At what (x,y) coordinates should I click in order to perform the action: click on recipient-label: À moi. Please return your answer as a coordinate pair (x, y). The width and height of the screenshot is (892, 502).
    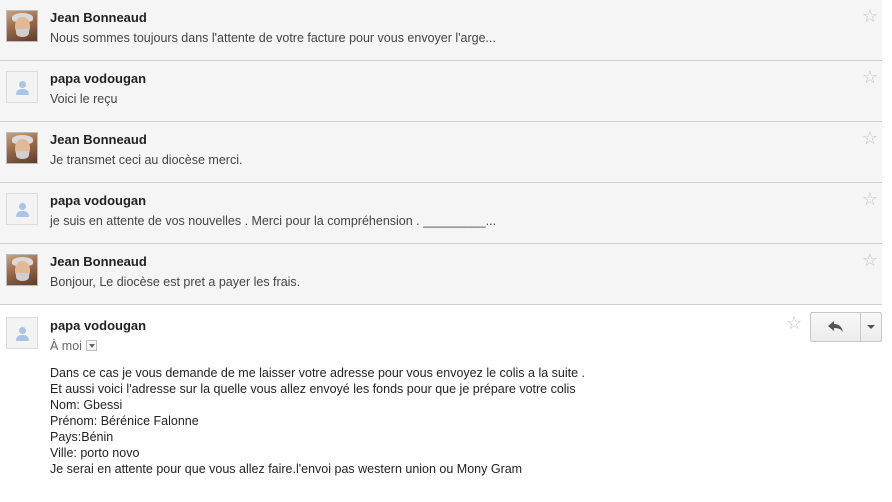
    Looking at the image, I should click on (66, 346).